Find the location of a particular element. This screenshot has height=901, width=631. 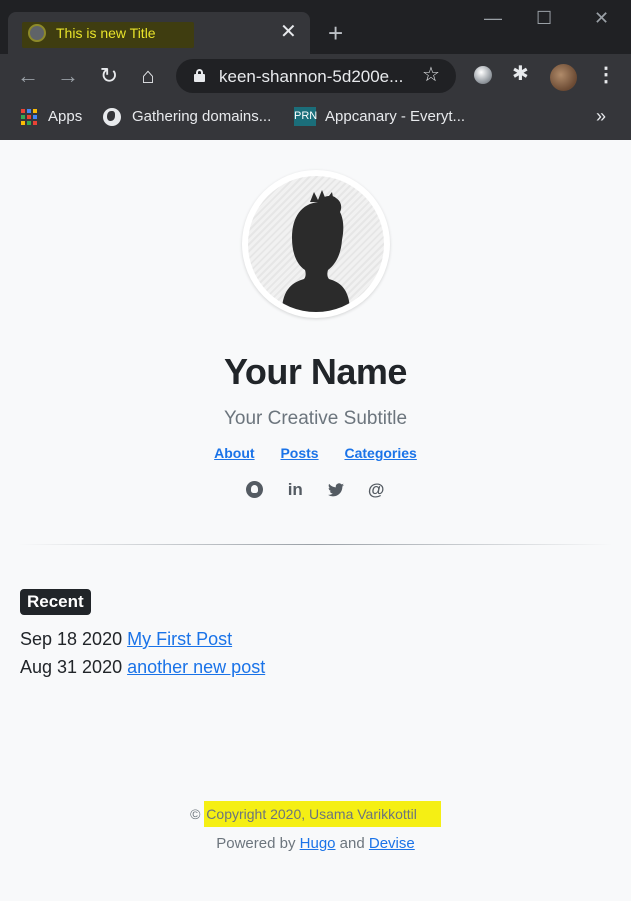

divider is located at coordinates (315, 544).